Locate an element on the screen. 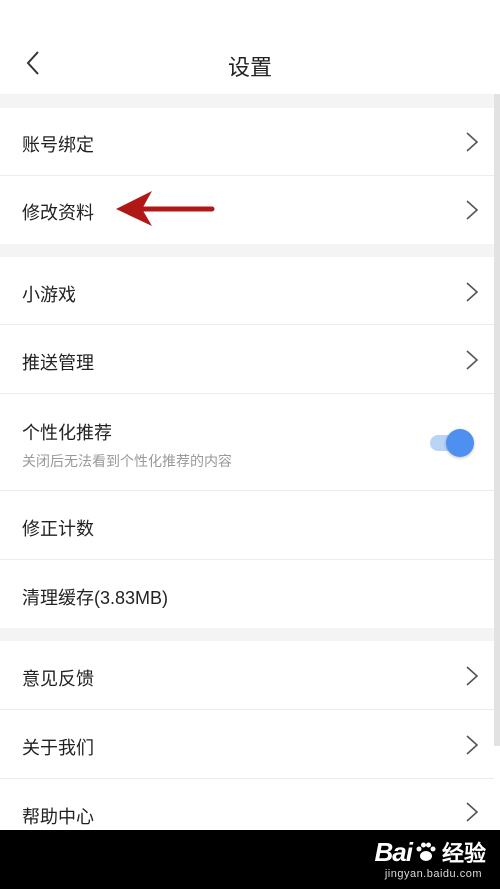 The image size is (500, 889). settings-item-correct-count: 修正计数 is located at coordinates (247, 525).